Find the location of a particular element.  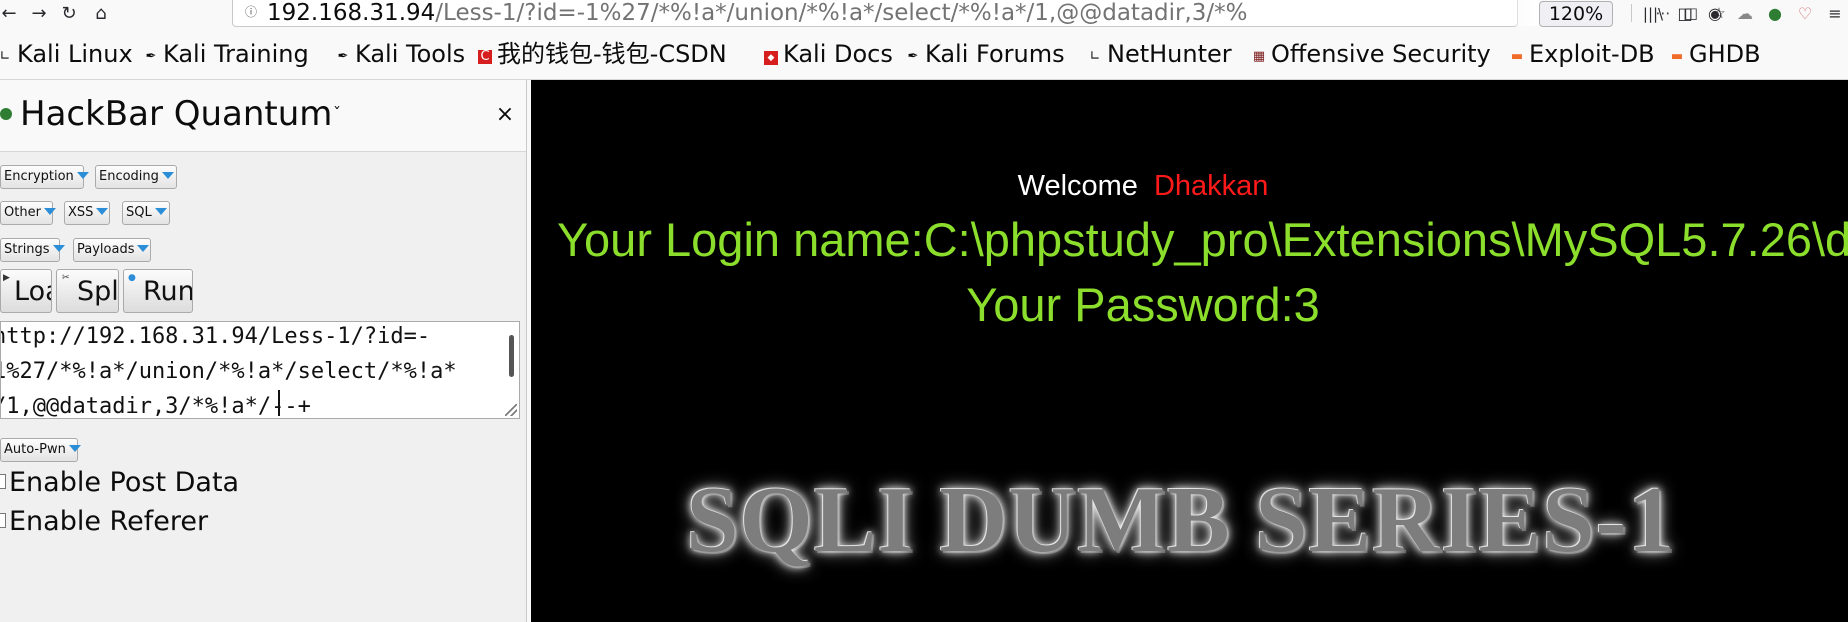

url-fade is located at coordinates (1521, 13).